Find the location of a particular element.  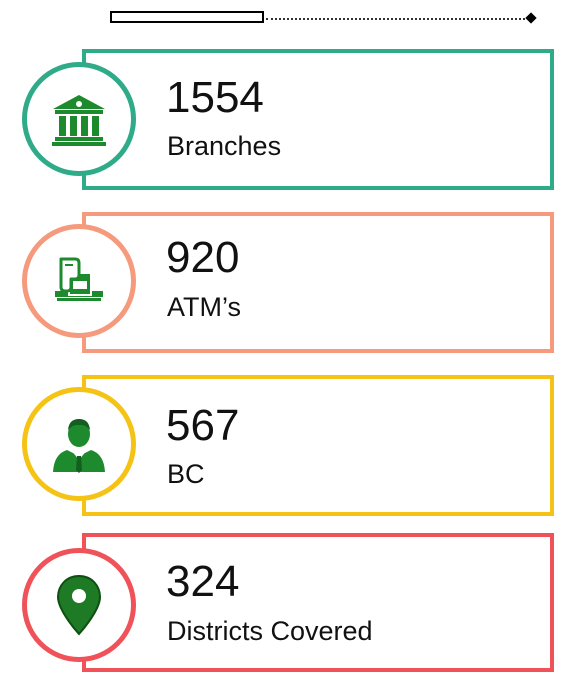

atm-card-icon is located at coordinates (79, 279).